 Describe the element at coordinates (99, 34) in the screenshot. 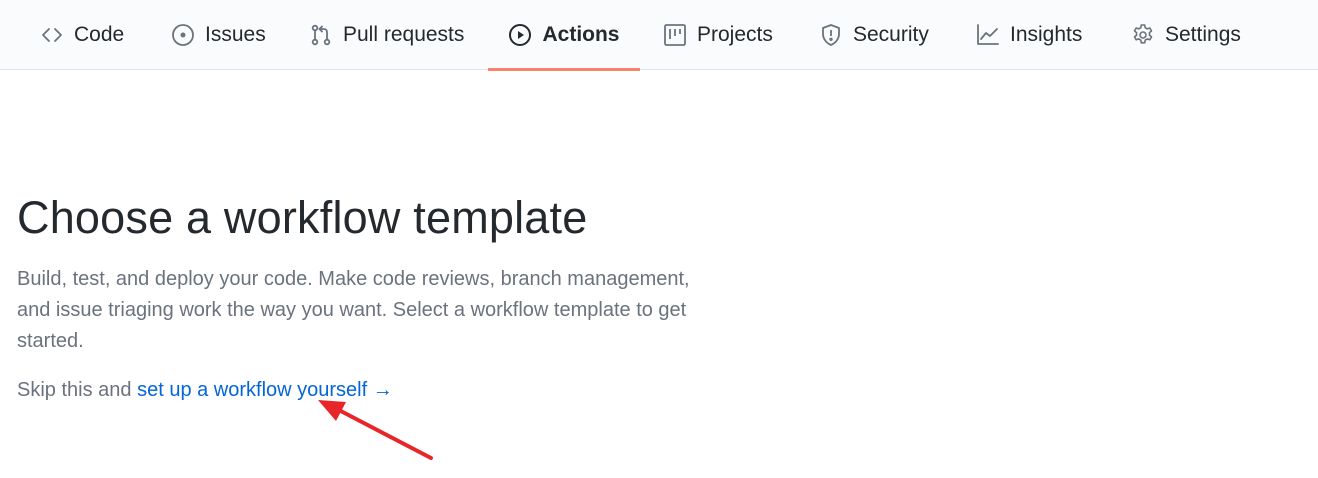

I see `tab-label: Code` at that location.